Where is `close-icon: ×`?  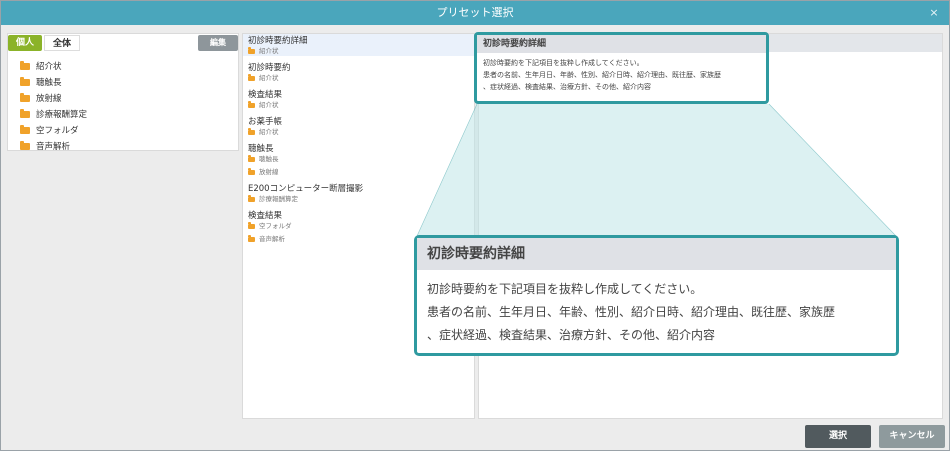
close-icon: × is located at coordinates (934, 13).